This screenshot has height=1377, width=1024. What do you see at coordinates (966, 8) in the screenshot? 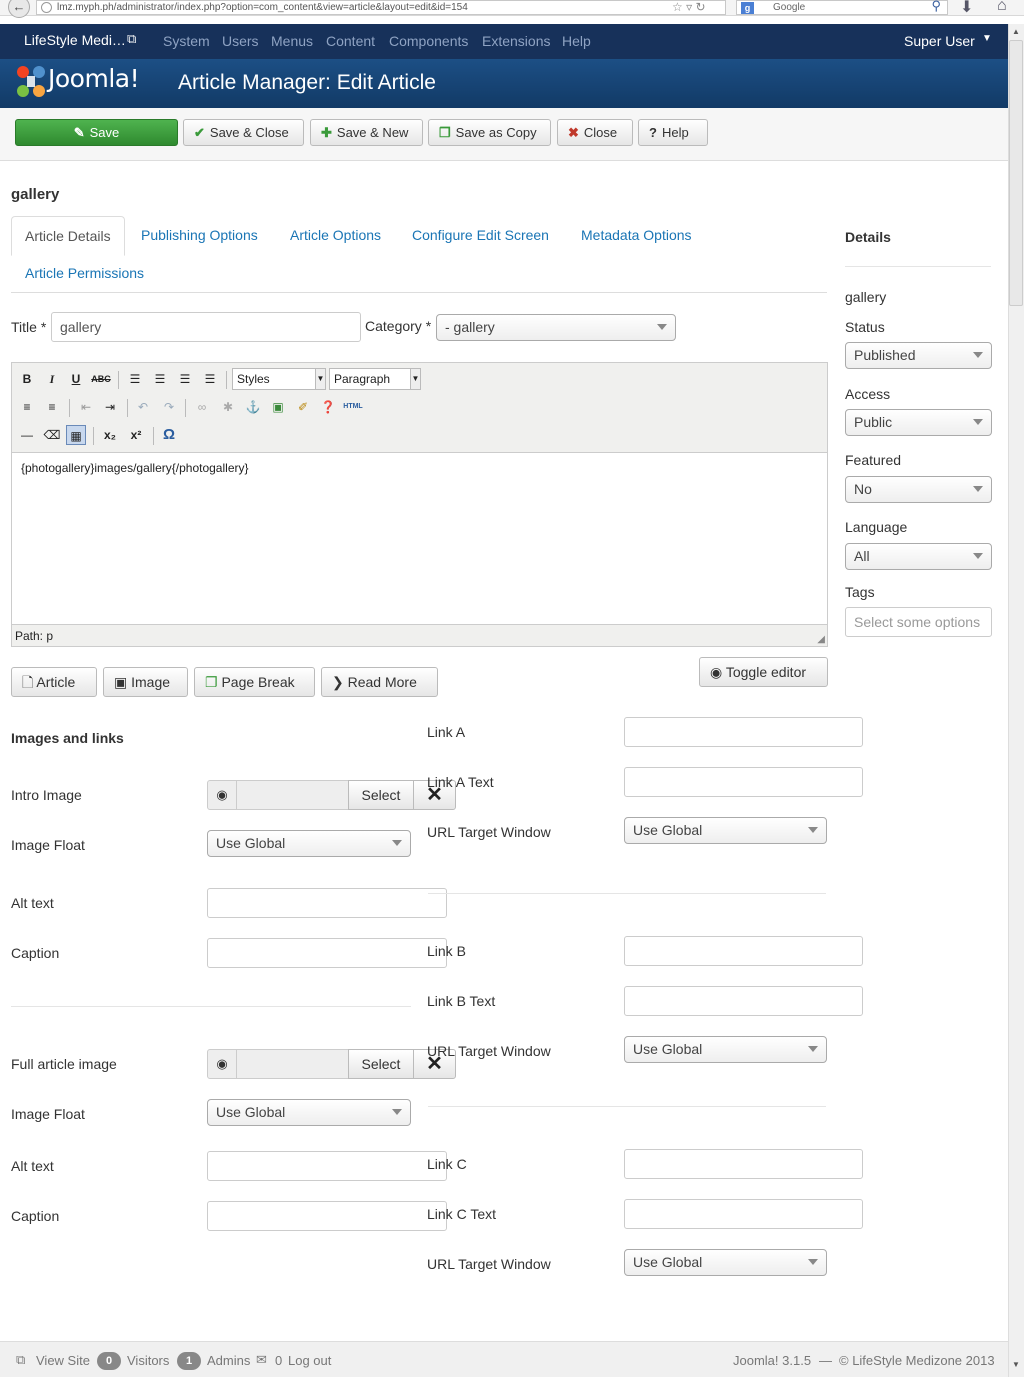
I see `download-icon: ⬇` at bounding box center [966, 8].